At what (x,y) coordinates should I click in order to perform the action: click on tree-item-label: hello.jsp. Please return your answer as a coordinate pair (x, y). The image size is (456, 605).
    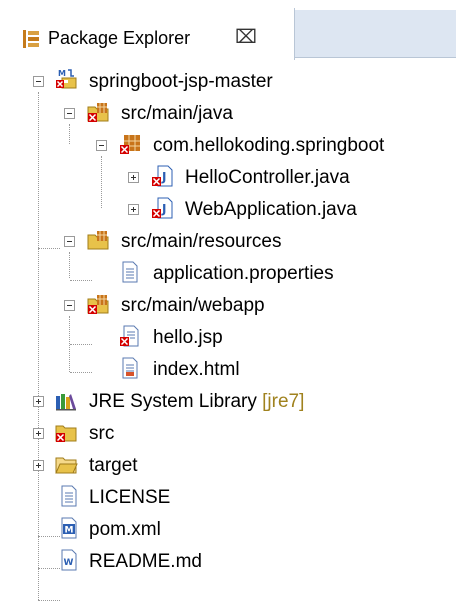
    Looking at the image, I should click on (188, 337).